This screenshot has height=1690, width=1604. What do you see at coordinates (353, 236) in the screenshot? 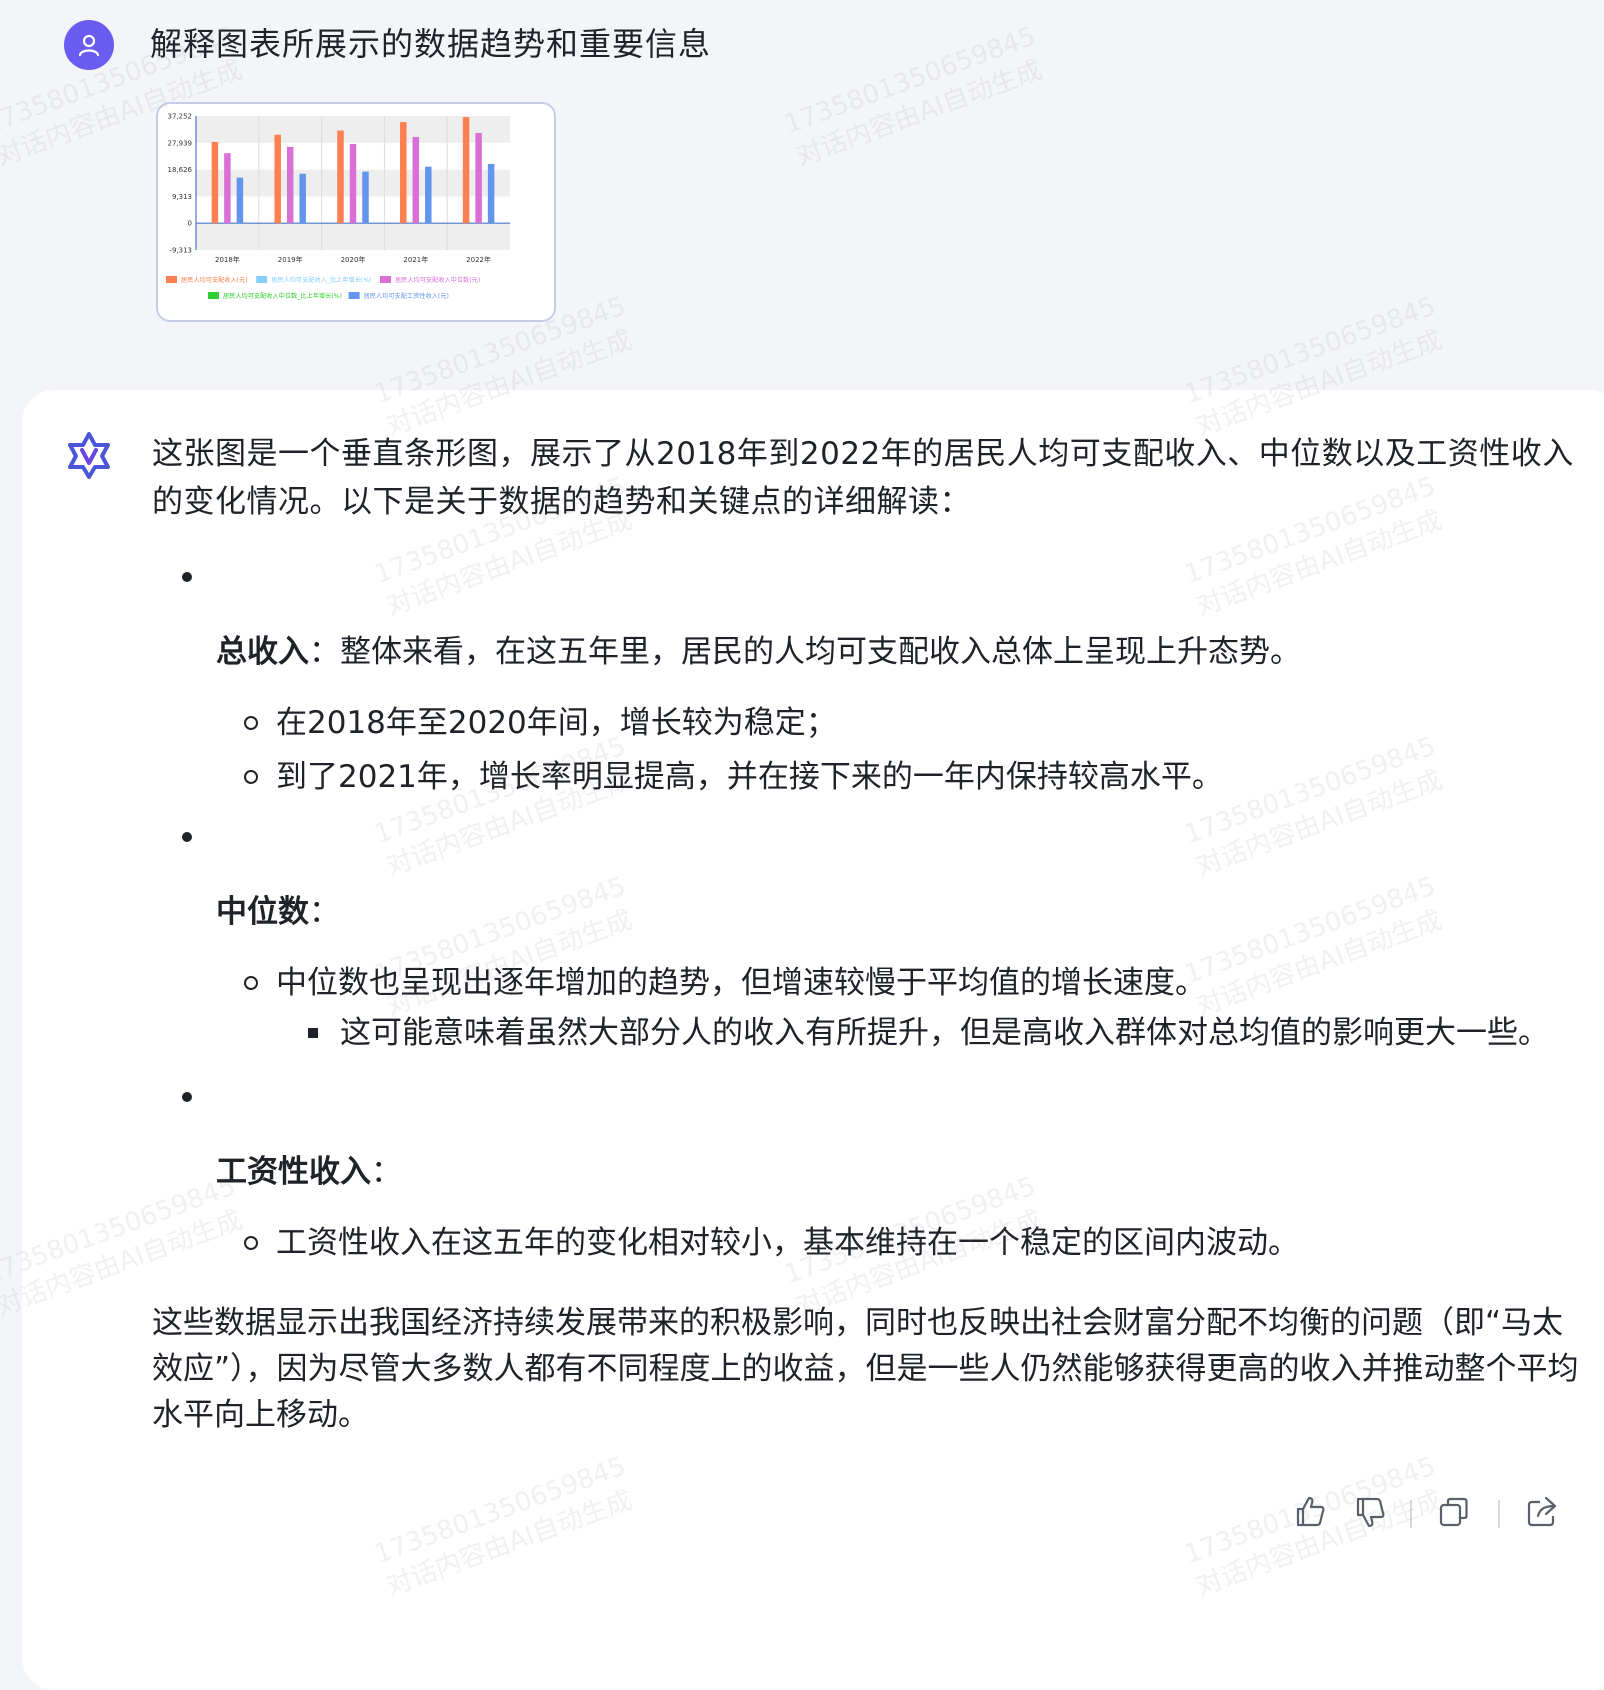
I see `grid-band` at bounding box center [353, 236].